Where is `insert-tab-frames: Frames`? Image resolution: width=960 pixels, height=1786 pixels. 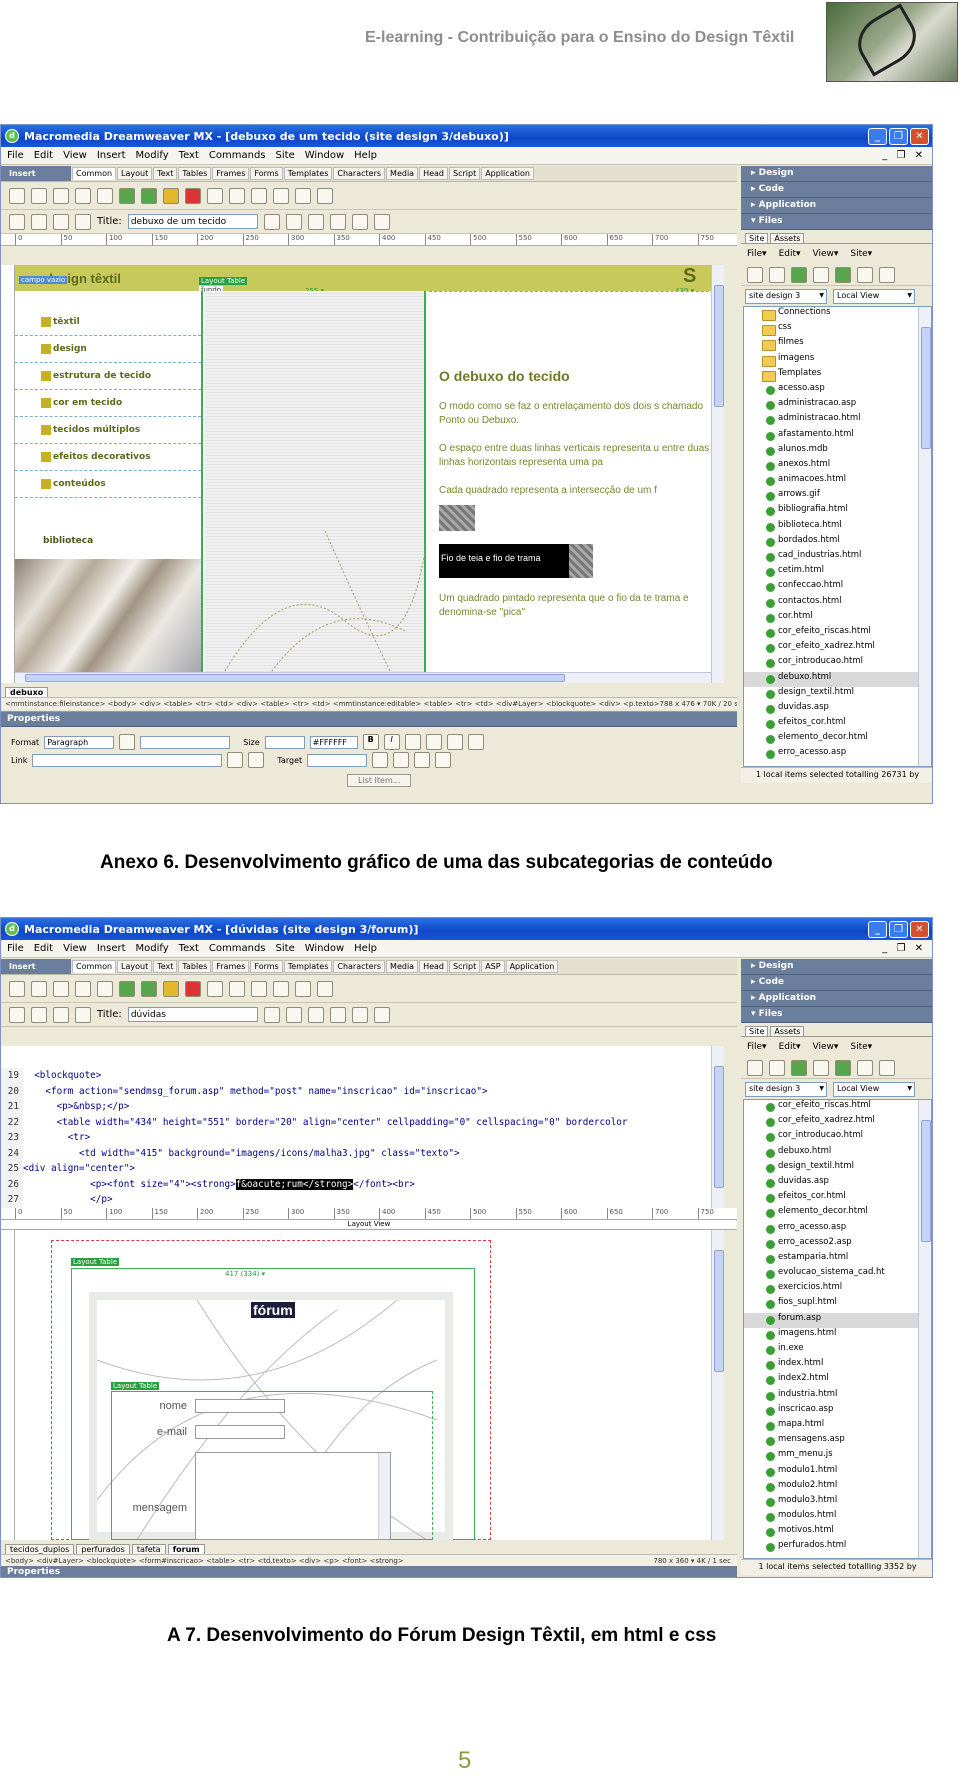 insert-tab-frames: Frames is located at coordinates (231, 173).